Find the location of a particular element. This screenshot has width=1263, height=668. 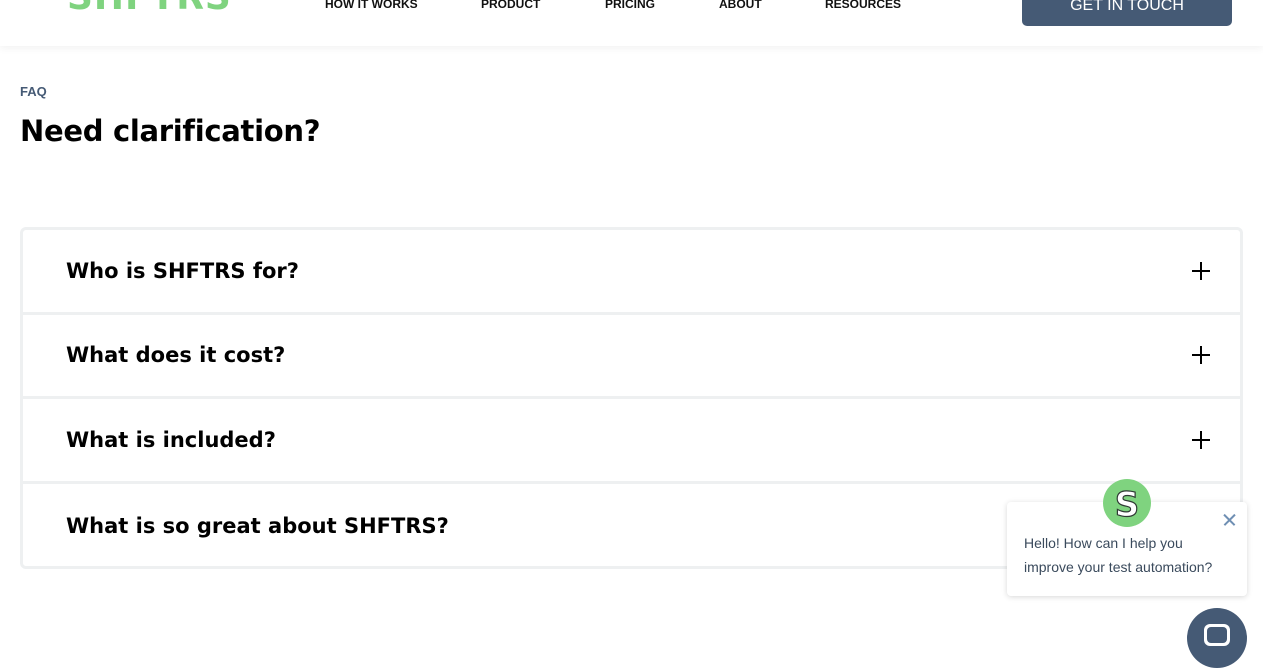

logo-text: SHFTRS is located at coordinates (149, 9).